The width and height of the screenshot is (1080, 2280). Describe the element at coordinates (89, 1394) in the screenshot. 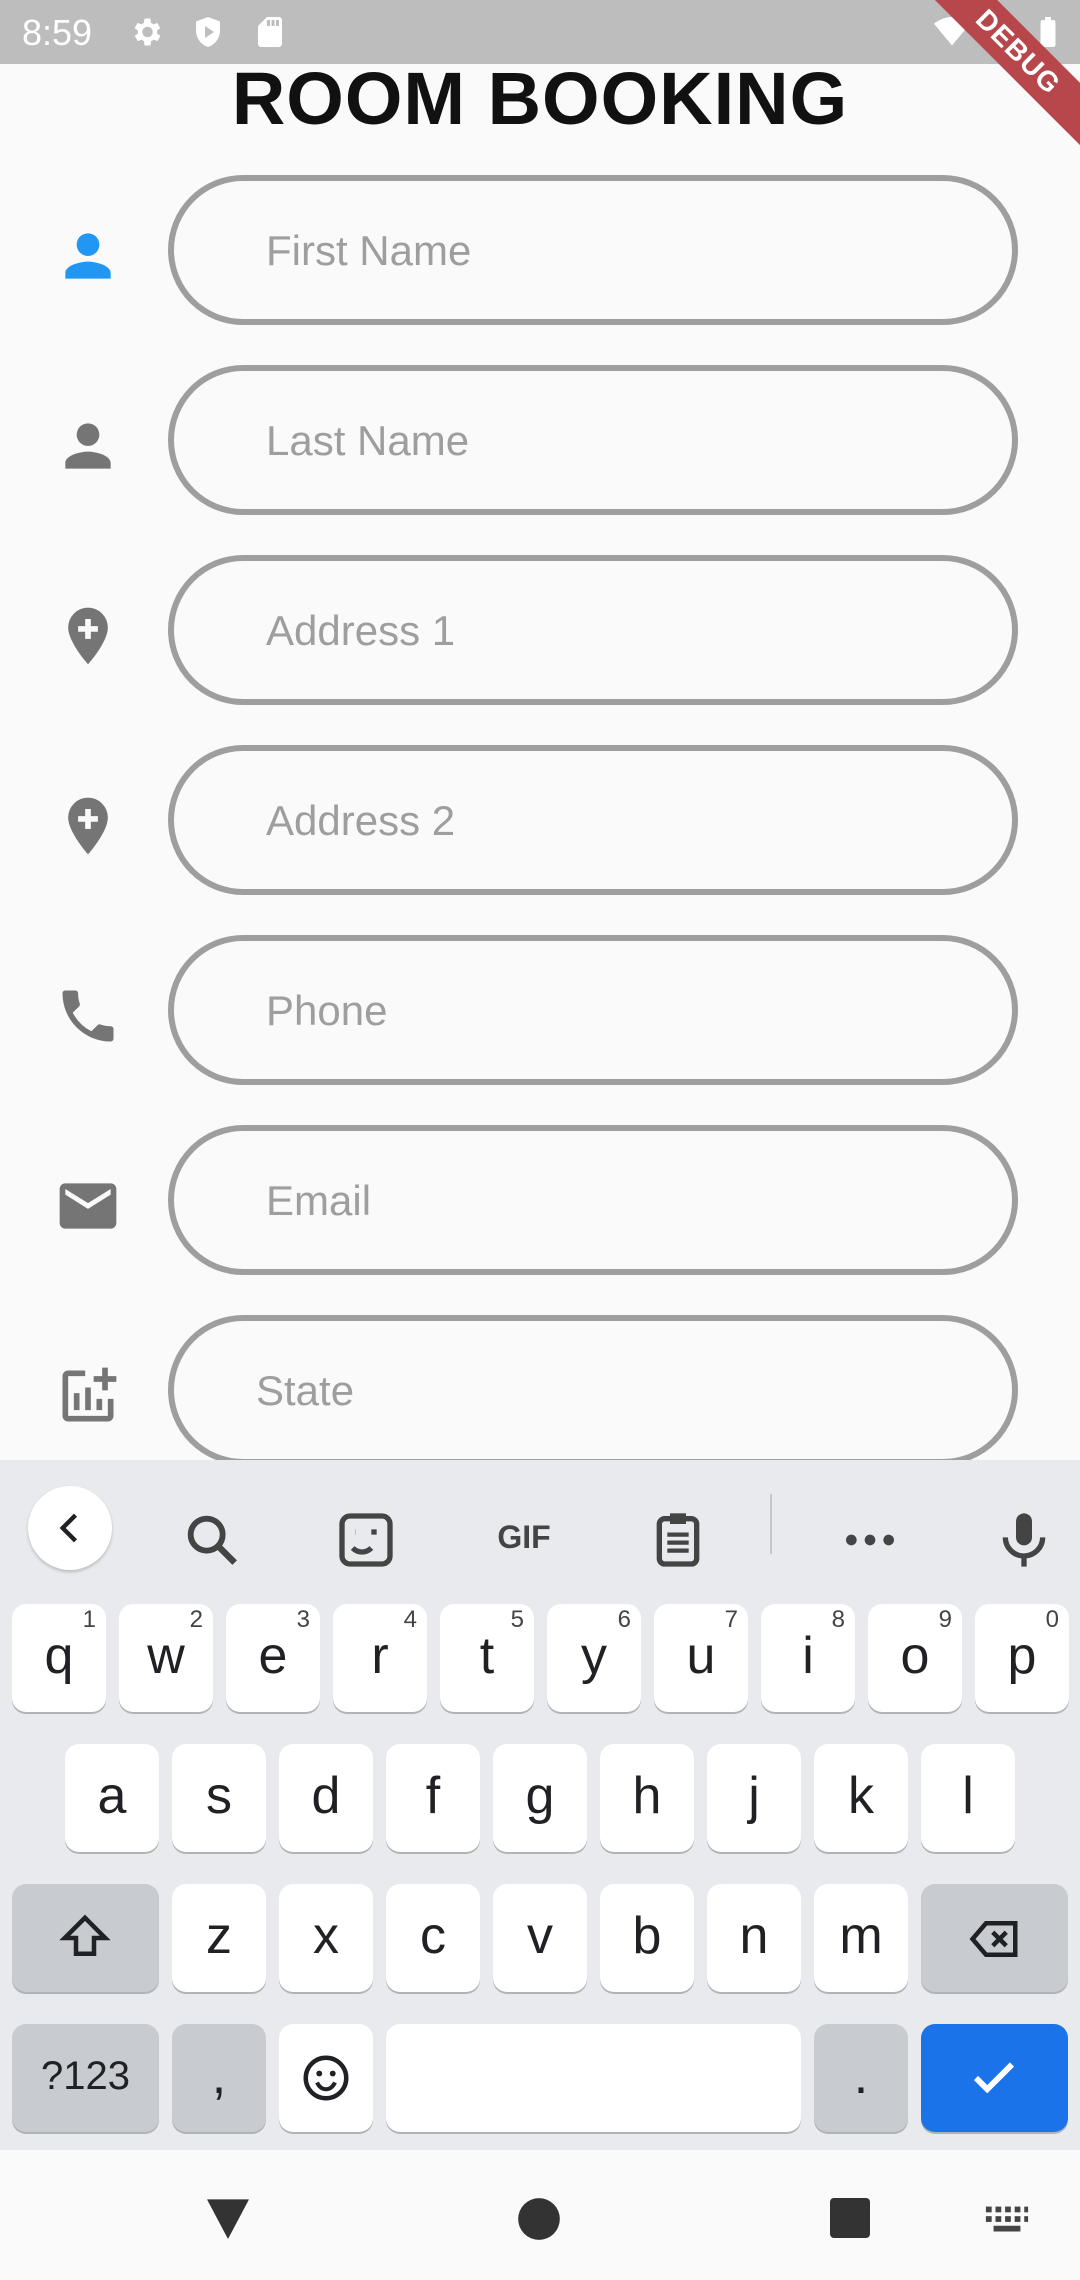

I see `add-chart-icon` at that location.